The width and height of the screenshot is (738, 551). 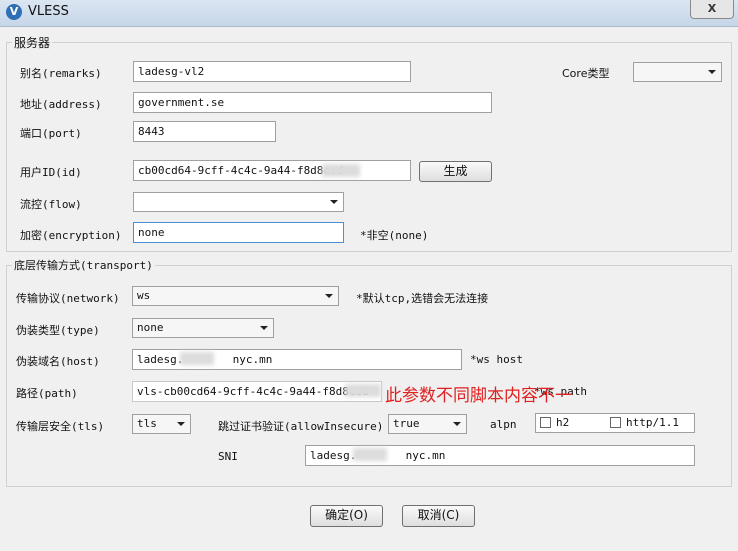 I want to click on alpn-h2-checkbox, so click(x=545, y=422).